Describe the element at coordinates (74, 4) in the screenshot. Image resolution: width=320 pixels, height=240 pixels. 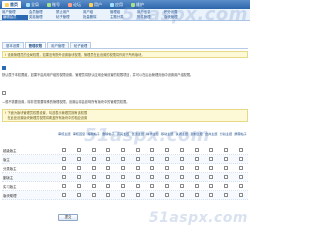
I see `top-nav-item: 论坛` at that location.